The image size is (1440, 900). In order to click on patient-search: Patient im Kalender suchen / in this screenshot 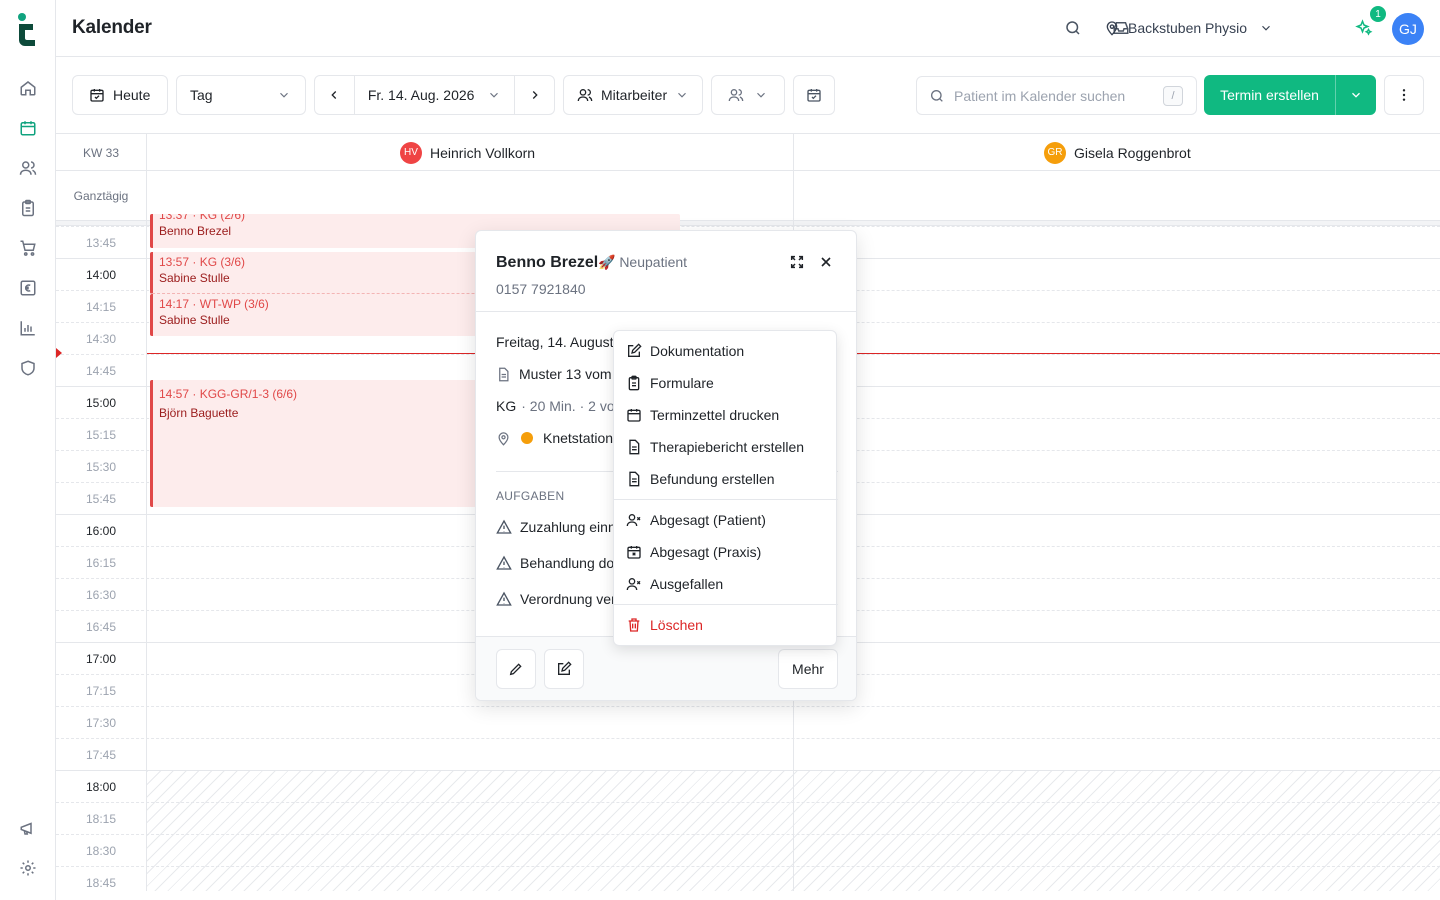, I will do `click(1056, 95)`.